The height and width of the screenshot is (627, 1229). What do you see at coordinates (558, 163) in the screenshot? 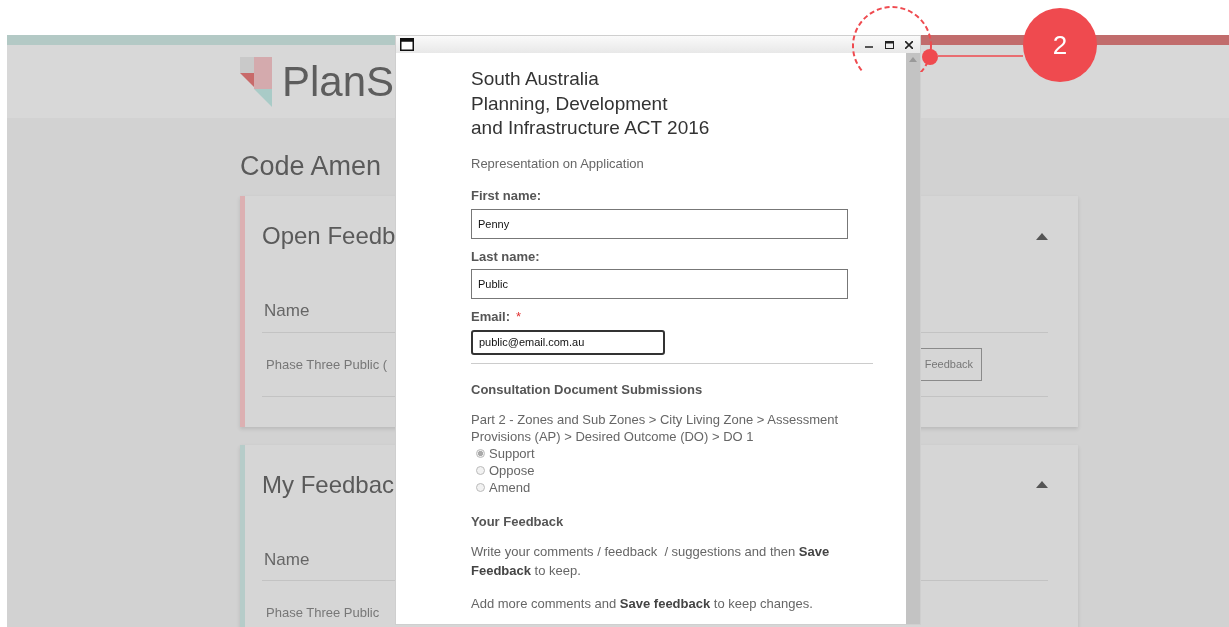
I see `form-subtitle: Representation on Application` at bounding box center [558, 163].